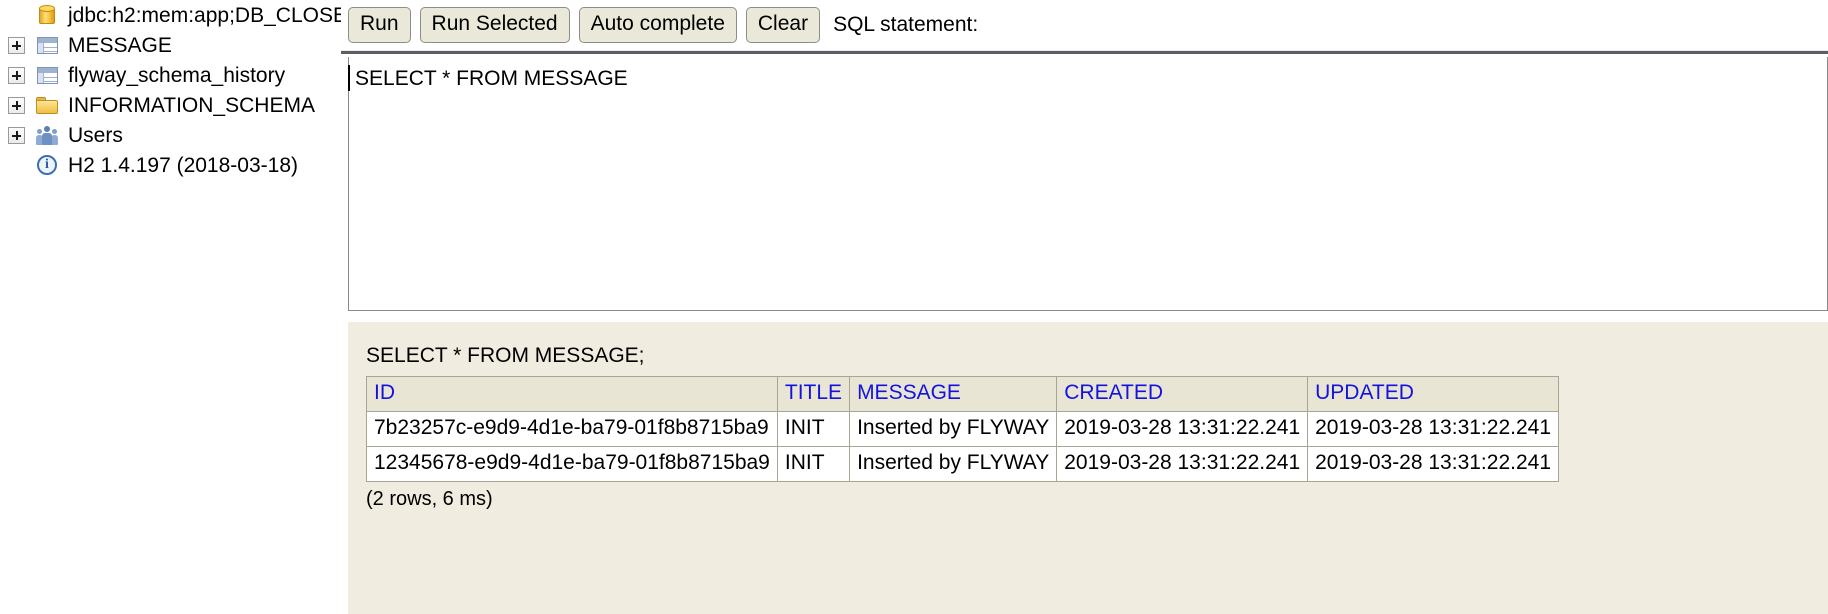 Image resolution: width=1828 pixels, height=614 pixels. What do you see at coordinates (572, 429) in the screenshot?
I see `cell-id: 7b23257c-e9d9-4d1e-ba79-01f8b8715ba9` at bounding box center [572, 429].